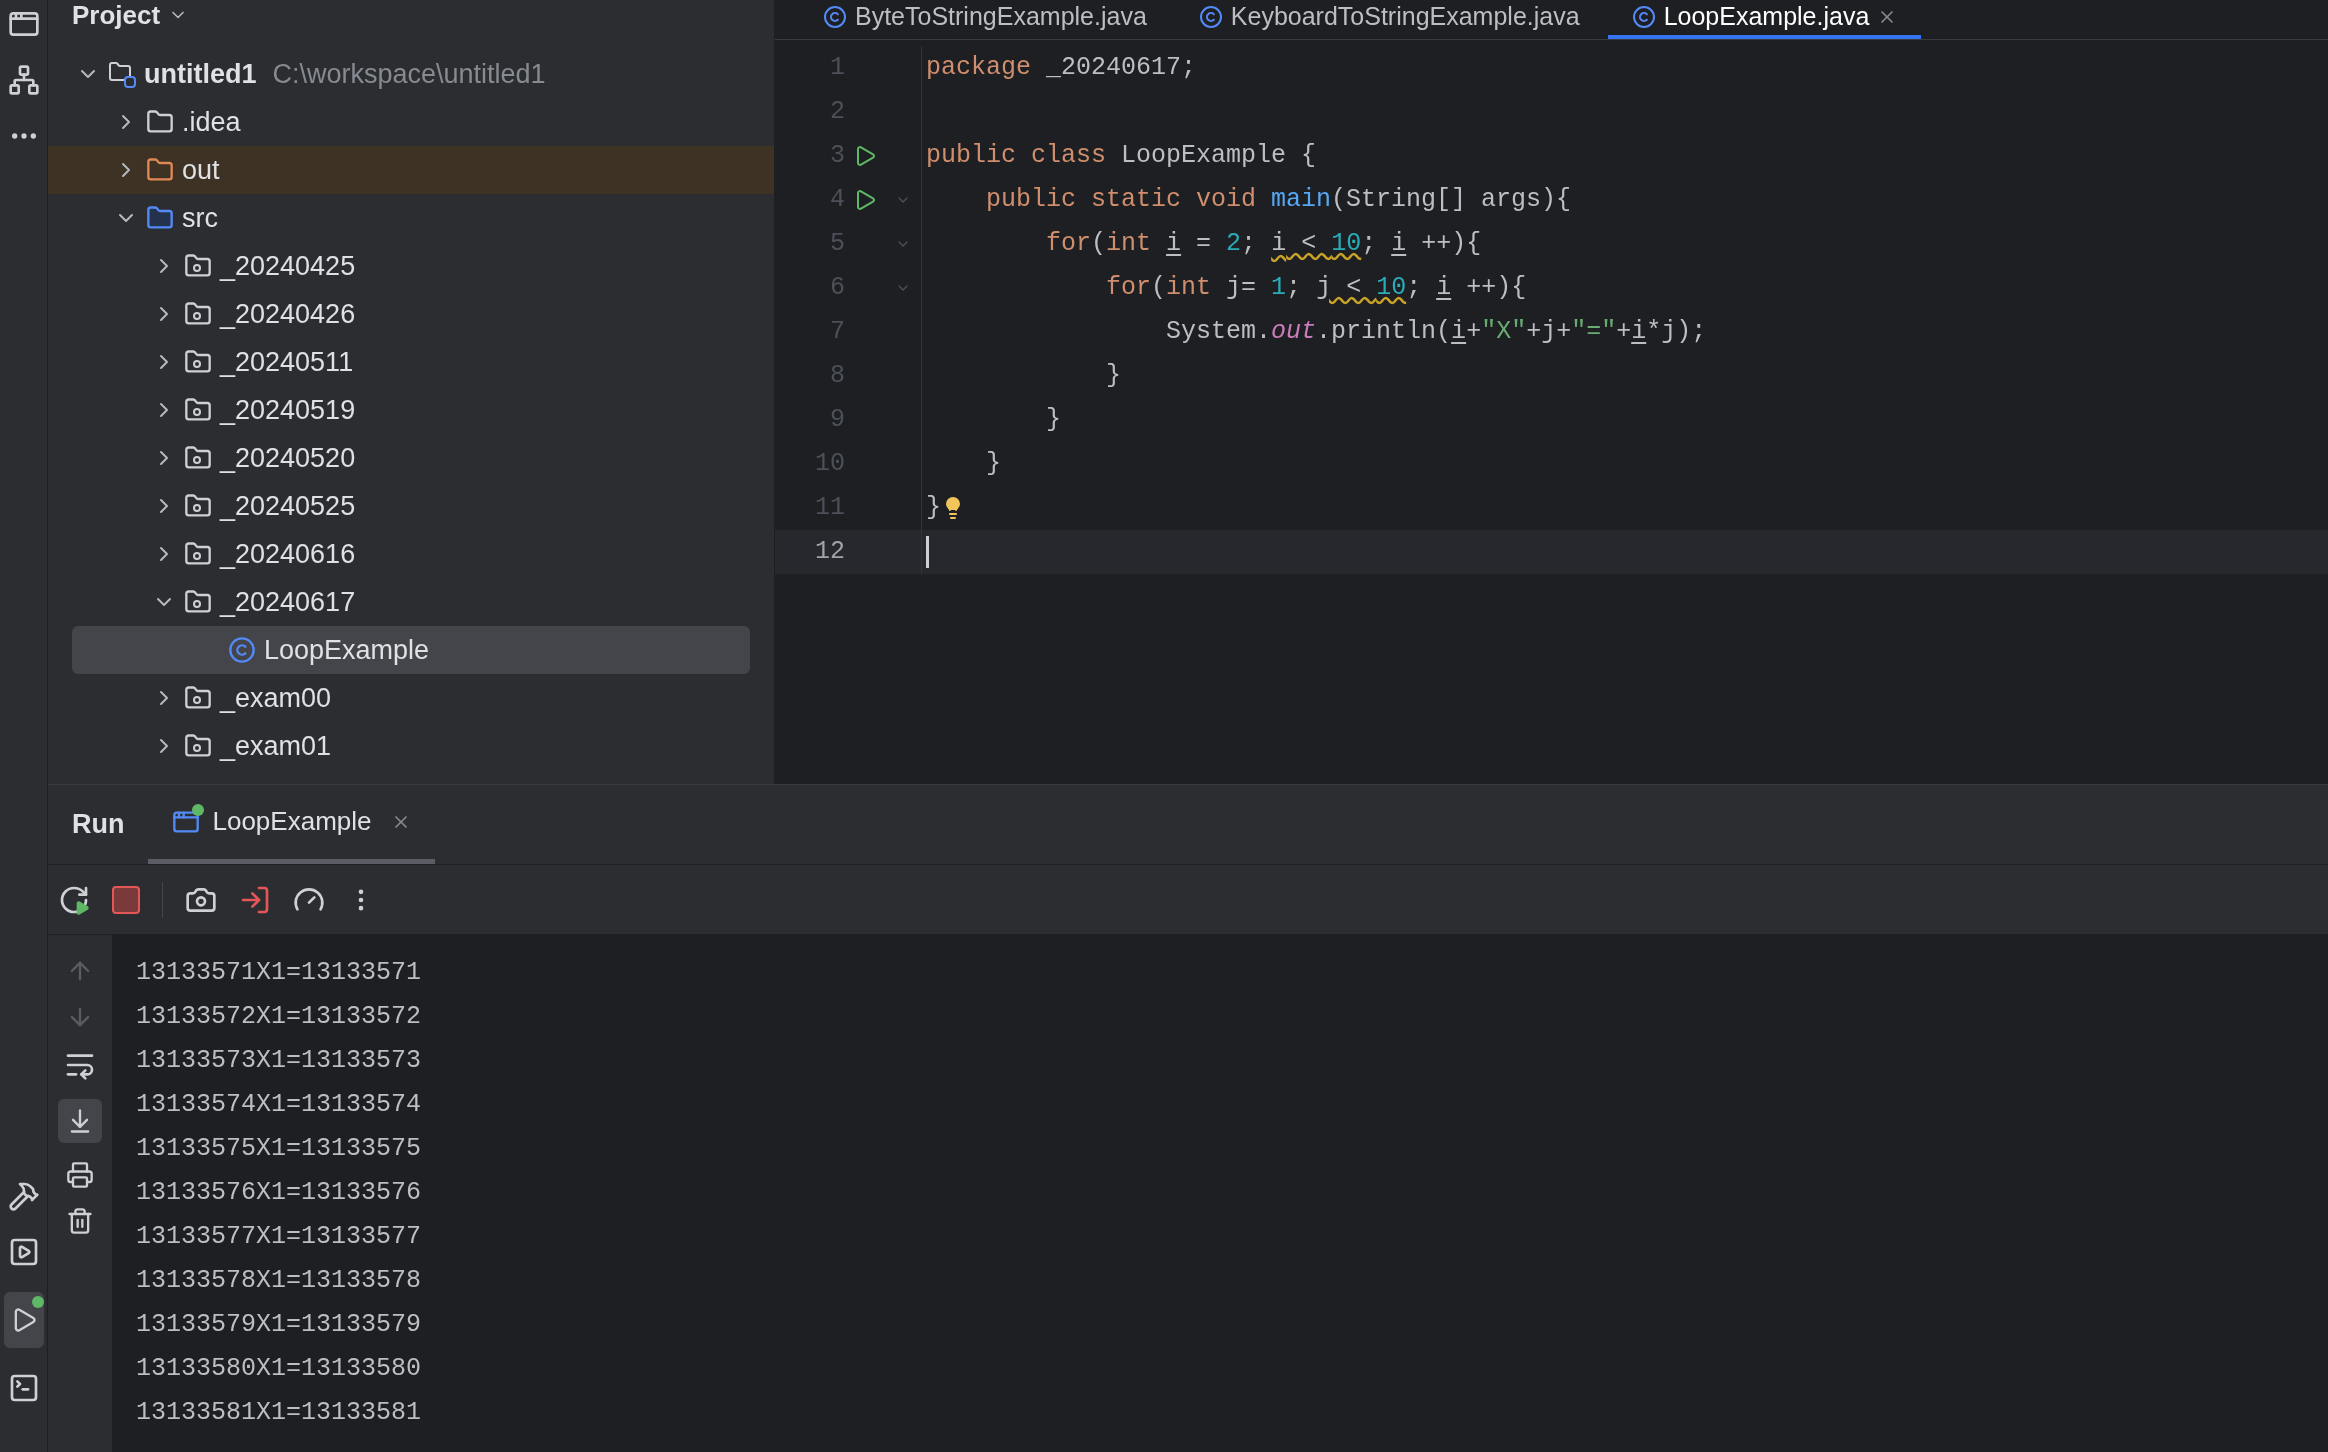 The image size is (2328, 1452). What do you see at coordinates (411, 218) in the screenshot?
I see `tree-item: src` at bounding box center [411, 218].